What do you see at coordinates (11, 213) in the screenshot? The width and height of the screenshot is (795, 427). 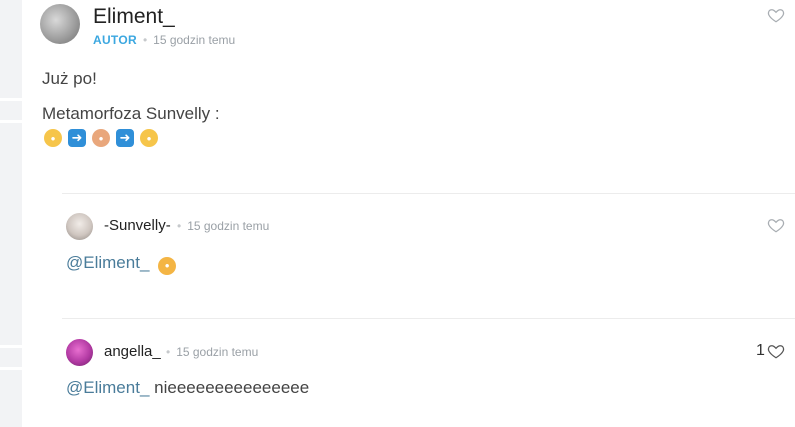 I see `left-rail` at bounding box center [11, 213].